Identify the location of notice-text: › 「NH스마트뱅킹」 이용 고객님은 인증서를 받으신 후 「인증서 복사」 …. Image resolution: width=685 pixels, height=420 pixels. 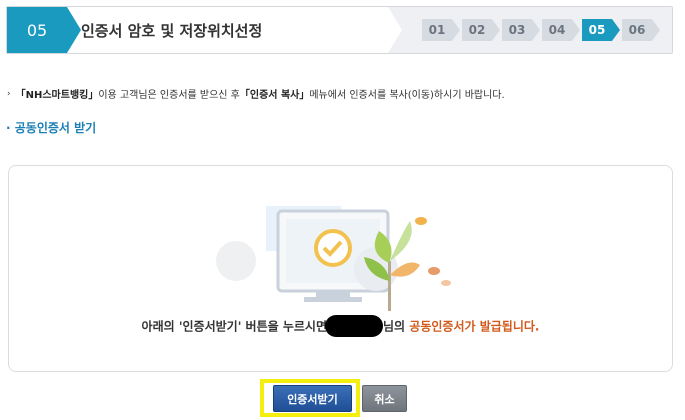
(256, 94).